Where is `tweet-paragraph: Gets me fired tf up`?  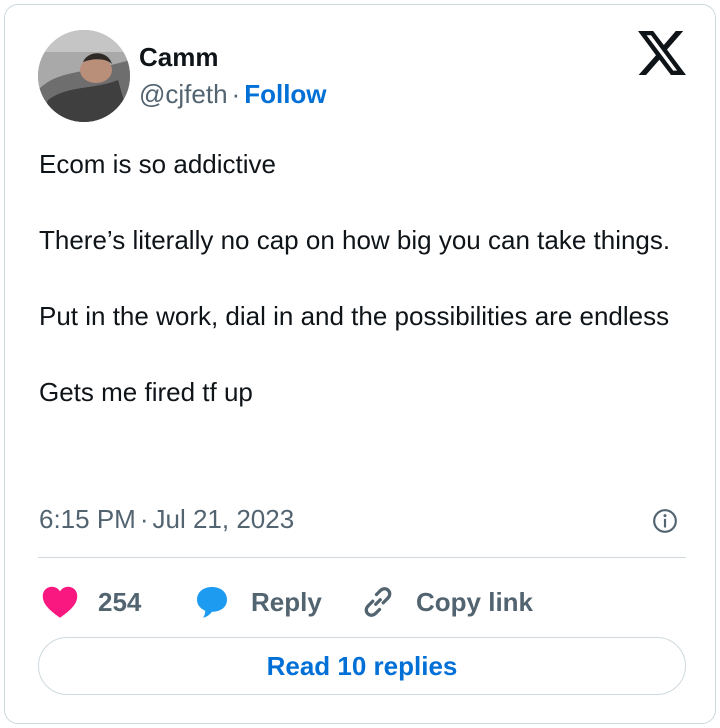 tweet-paragraph: Gets me fired tf up is located at coordinates (146, 392).